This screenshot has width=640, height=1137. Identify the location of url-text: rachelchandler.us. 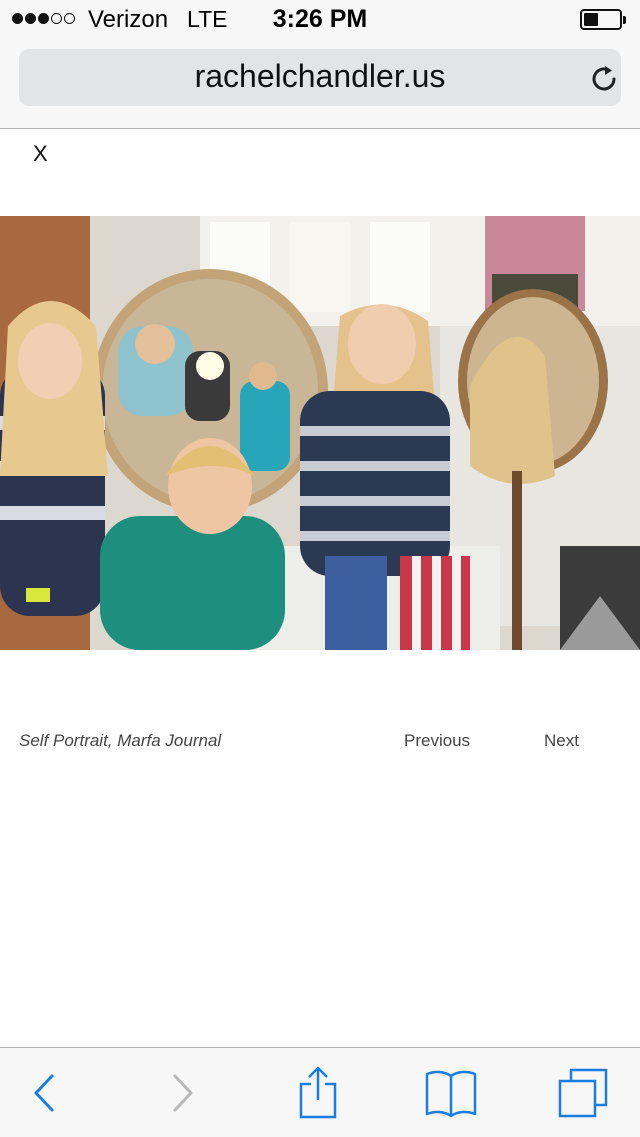
(320, 76).